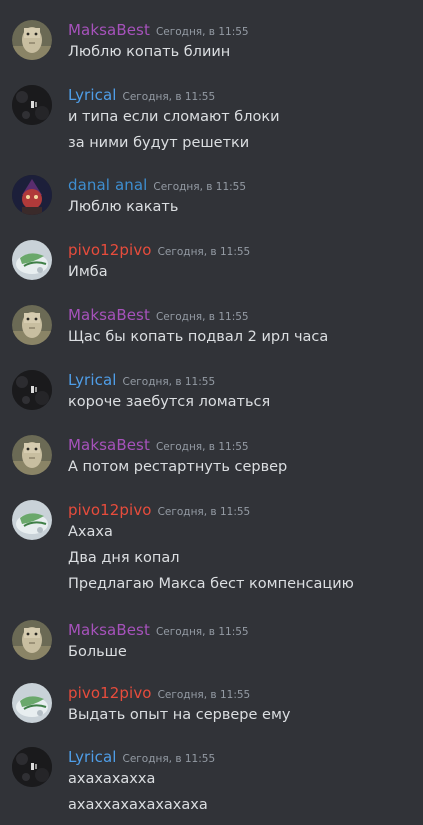 The height and width of the screenshot is (825, 423). I want to click on message-group: danal anal Сегодня, в 11:55 Люблю какать, so click(211, 198).